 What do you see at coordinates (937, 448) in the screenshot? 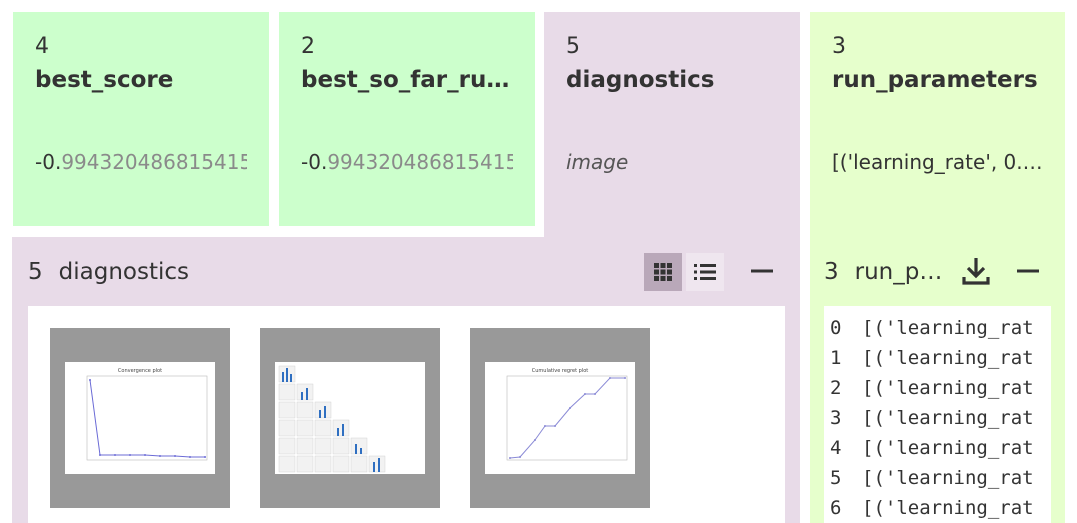
I see `list-item: 4 [('learning_rat` at bounding box center [937, 448].